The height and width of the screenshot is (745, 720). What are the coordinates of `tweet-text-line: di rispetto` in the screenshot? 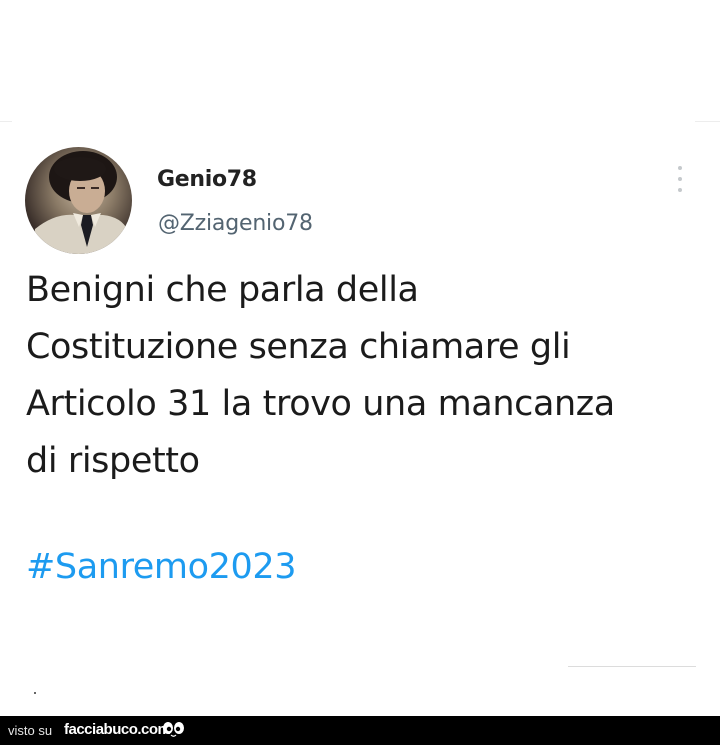 It's located at (113, 461).